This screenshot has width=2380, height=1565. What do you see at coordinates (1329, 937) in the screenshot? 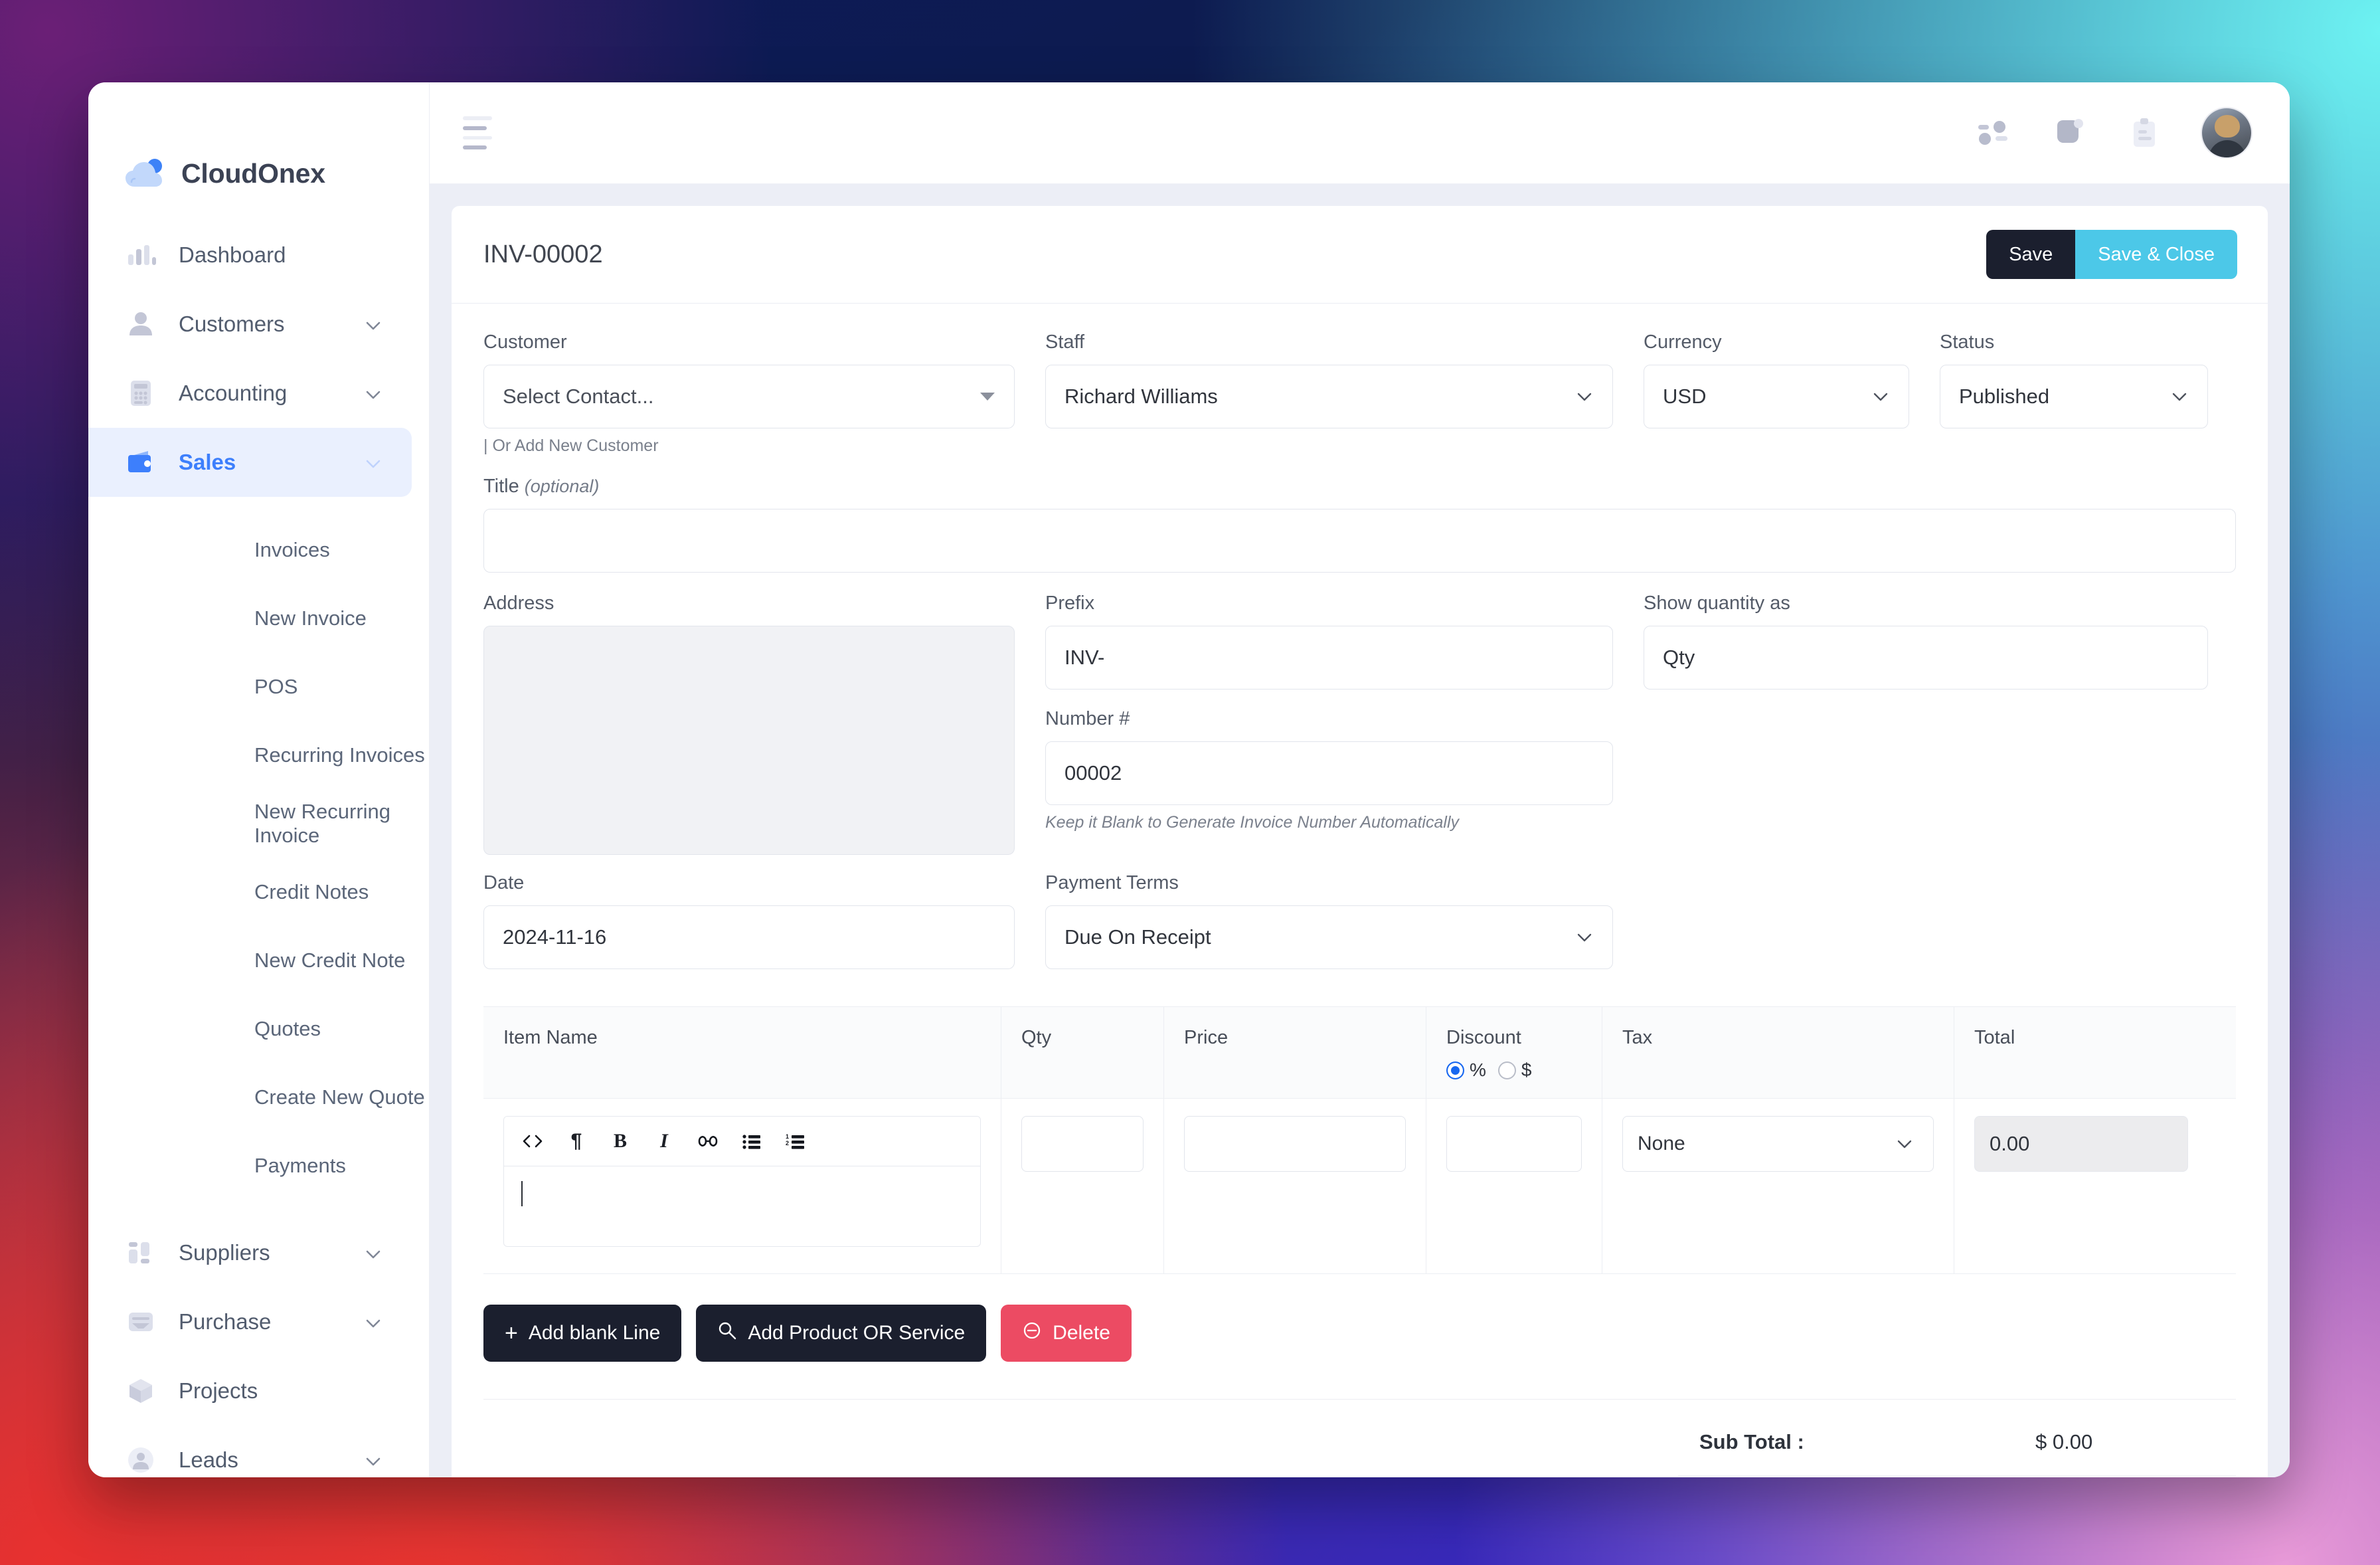
I see `payment-terms-select: Due On Receipt` at bounding box center [1329, 937].